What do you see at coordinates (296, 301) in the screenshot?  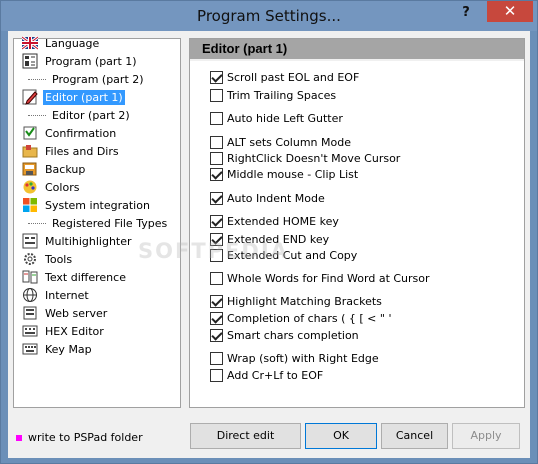 I see `option-highlight-matching-brackets: Highlight Matching Brackets` at bounding box center [296, 301].